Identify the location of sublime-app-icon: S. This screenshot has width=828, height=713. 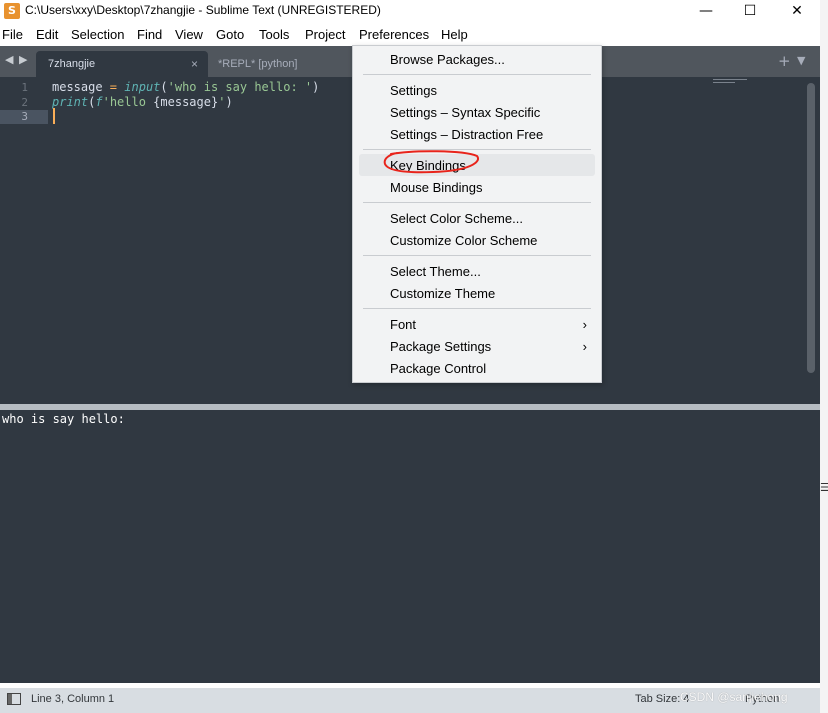
(12, 11).